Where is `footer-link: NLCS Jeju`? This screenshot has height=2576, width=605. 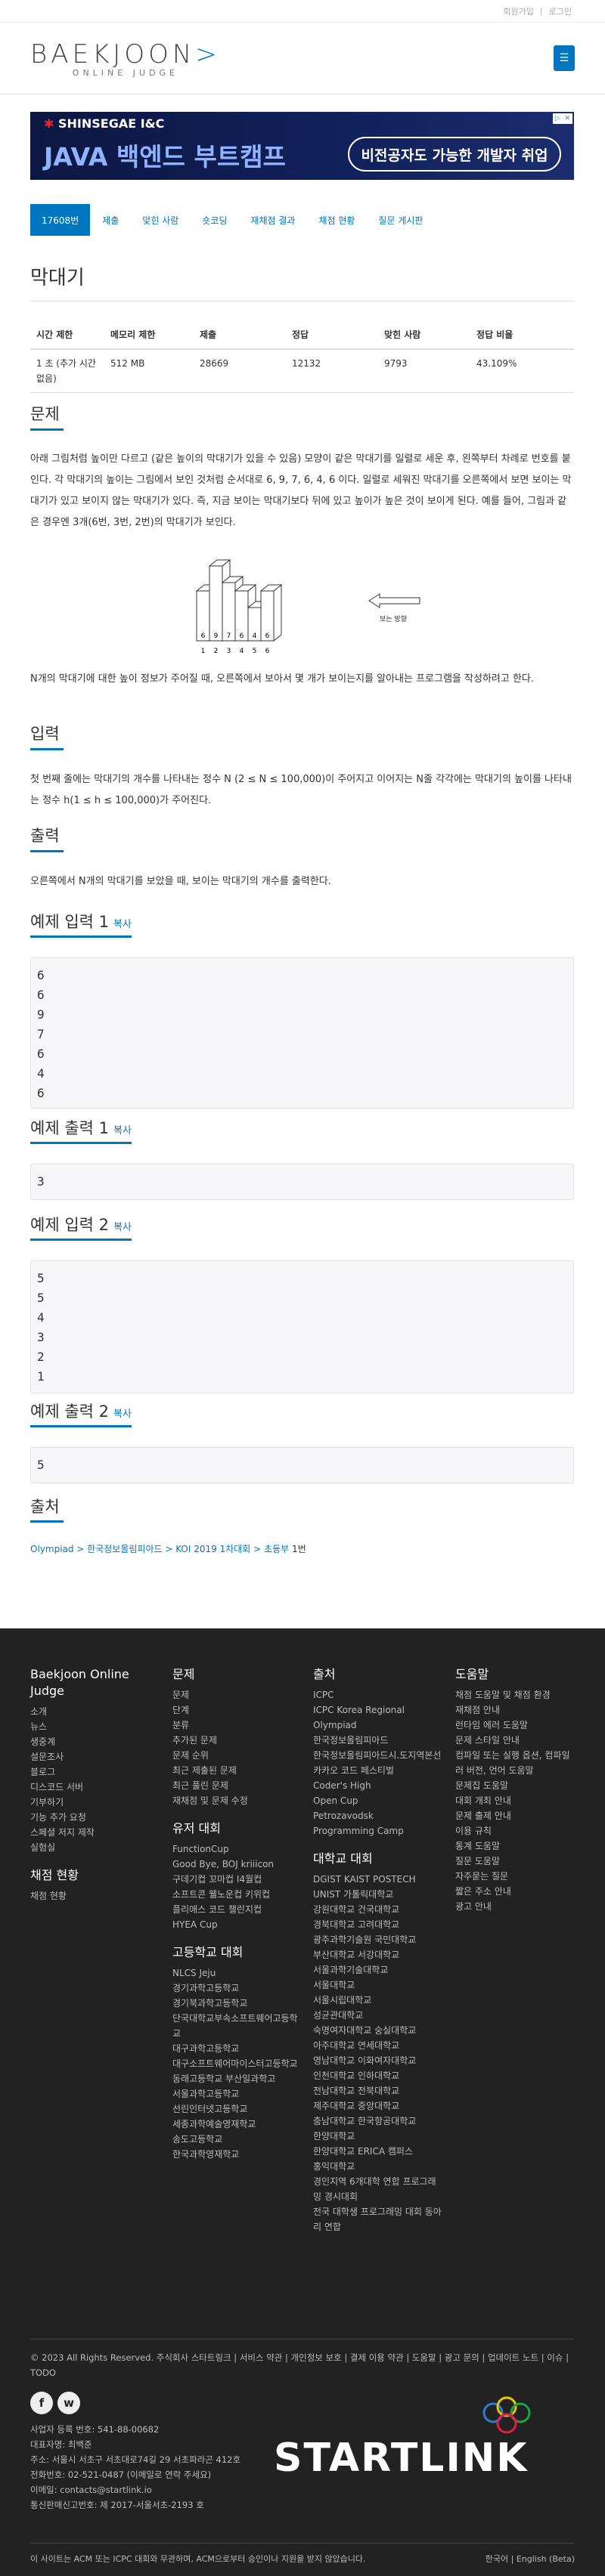 footer-link: NLCS Jeju is located at coordinates (236, 1973).